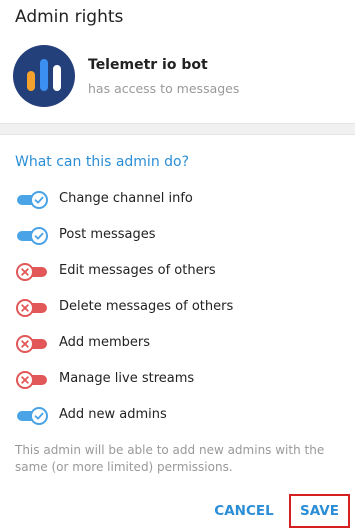 This screenshot has height=532, width=355. I want to click on bot-info: Telemetr io bot has access to messages, so click(178, 76).